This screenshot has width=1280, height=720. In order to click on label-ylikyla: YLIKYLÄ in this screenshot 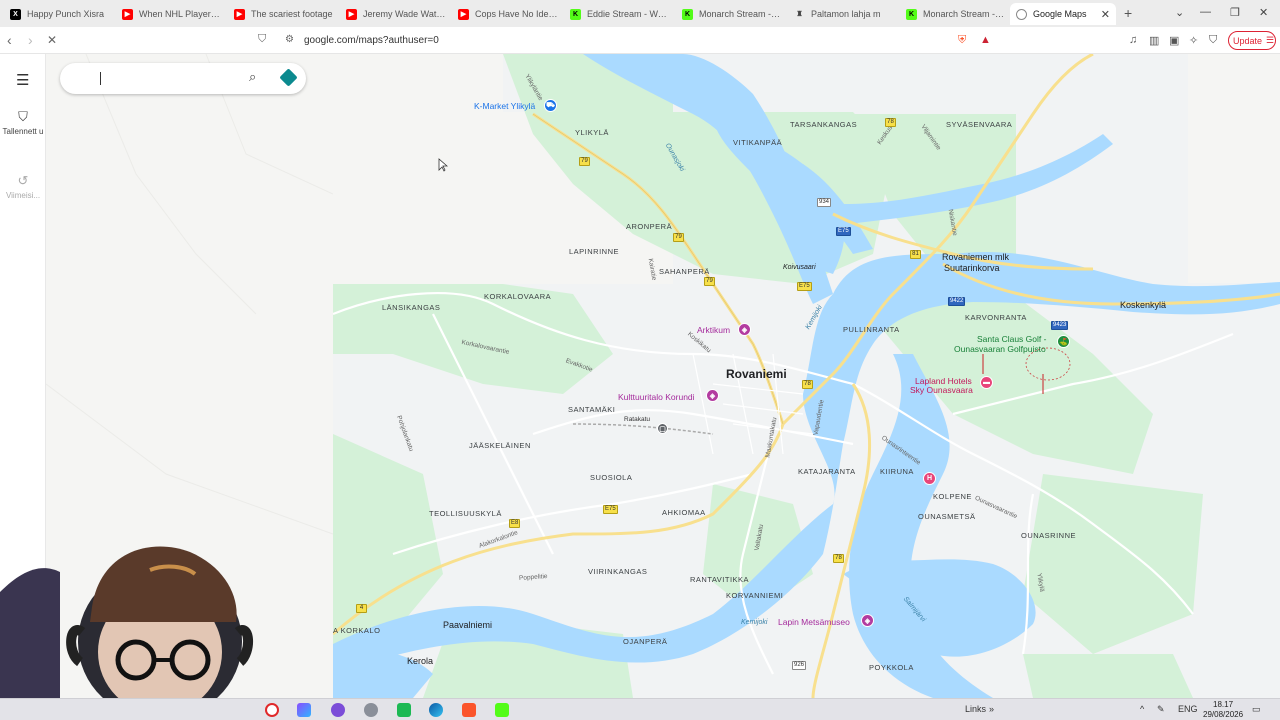, I will do `click(592, 132)`.